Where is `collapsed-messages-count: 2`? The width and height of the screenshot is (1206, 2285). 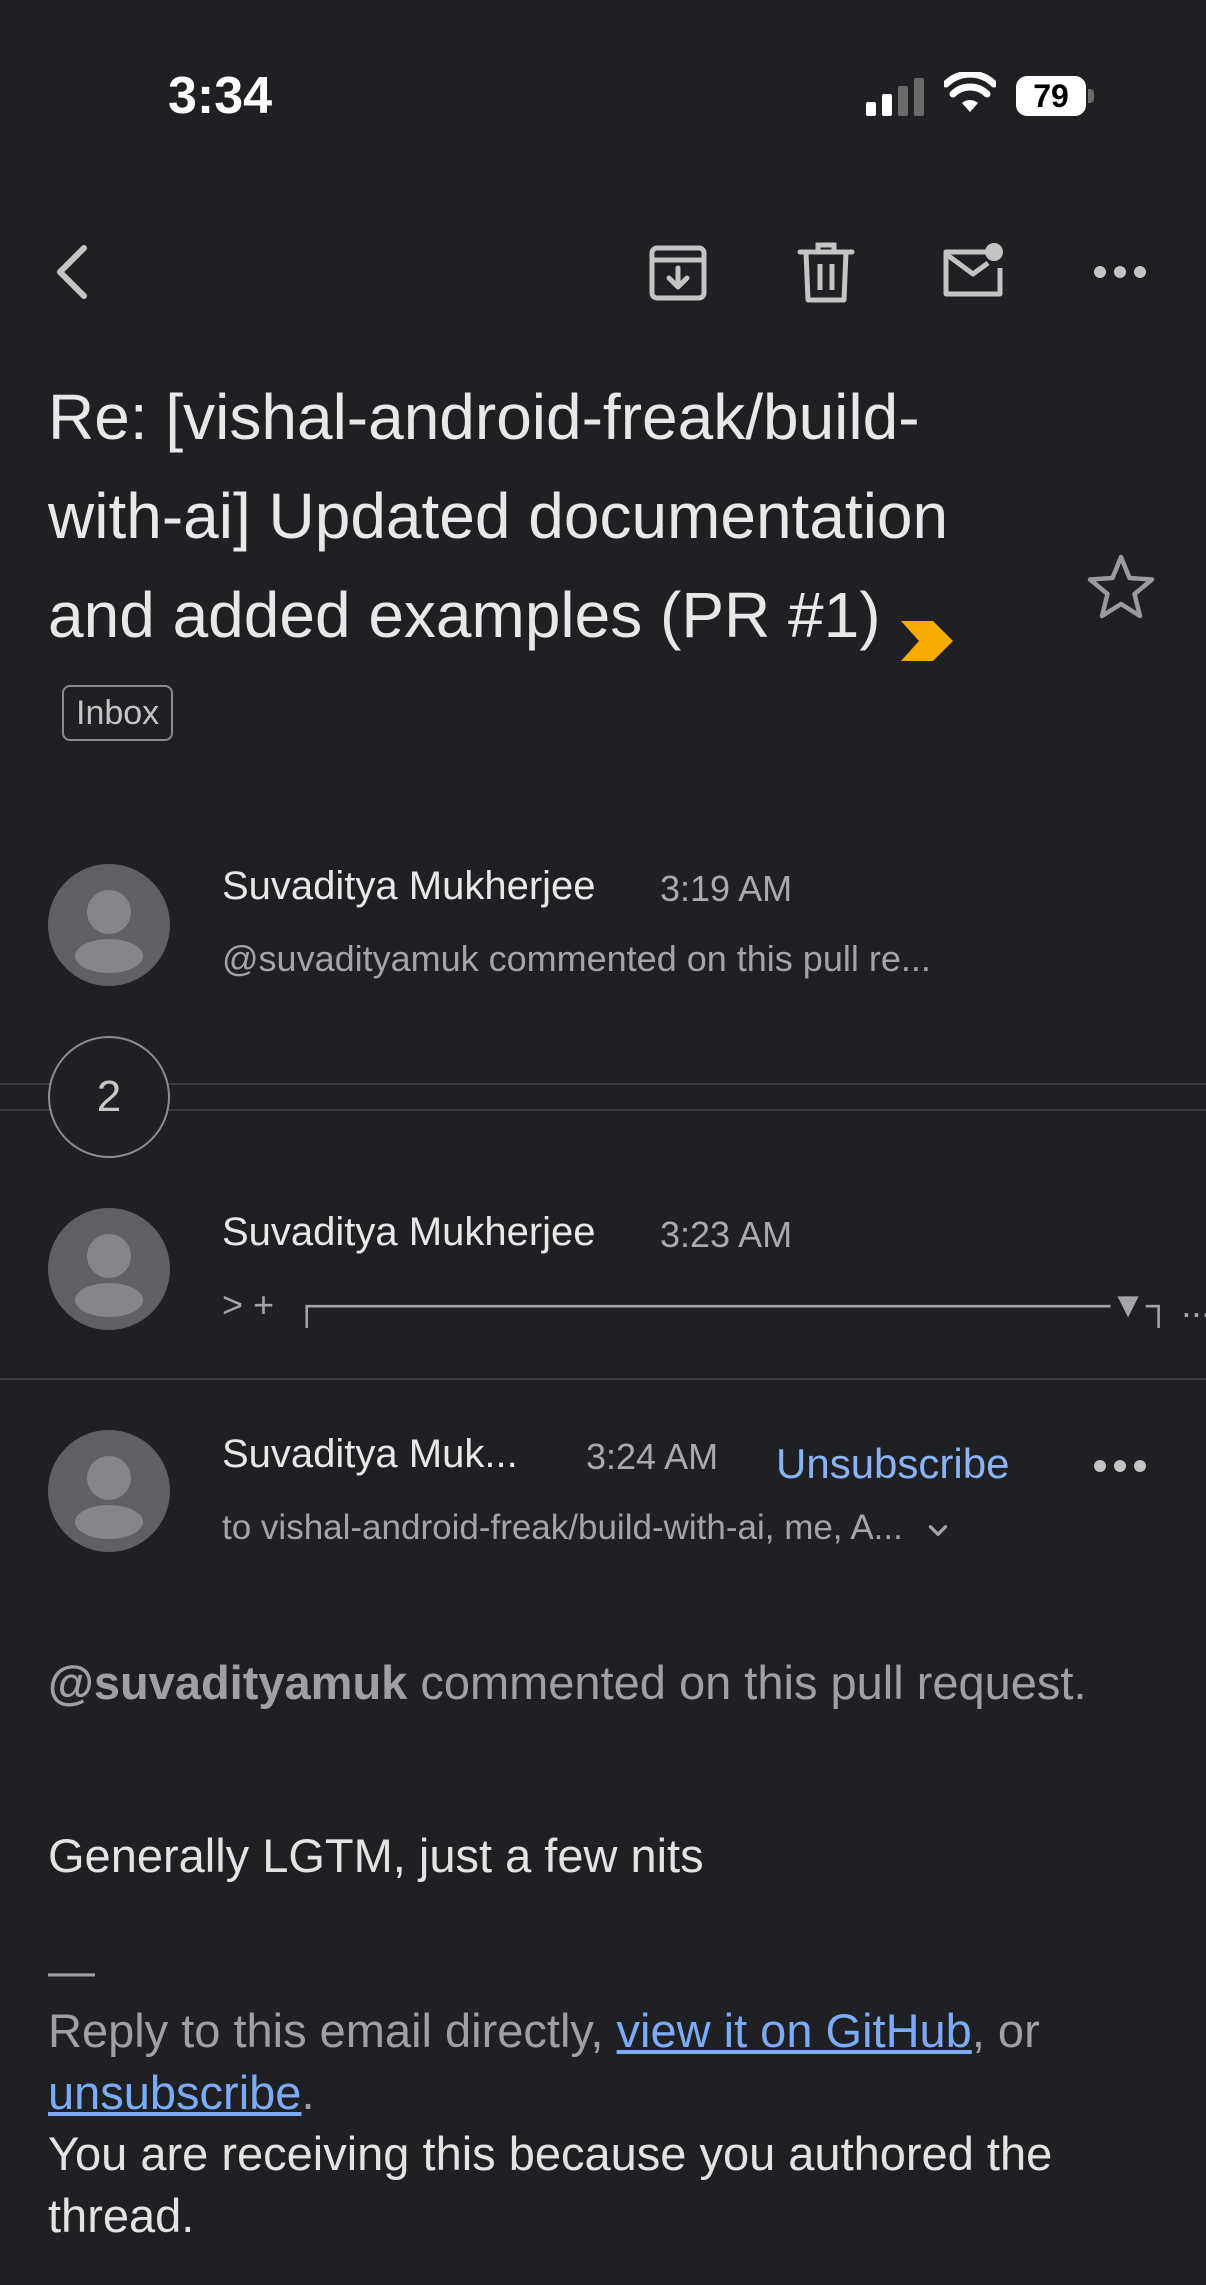
collapsed-messages-count: 2 is located at coordinates (109, 1097).